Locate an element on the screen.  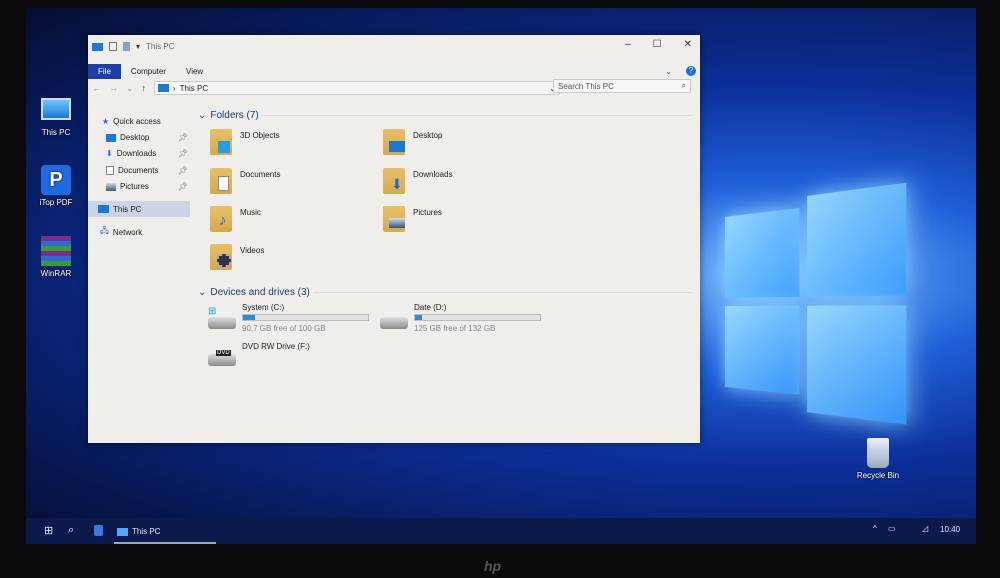
pdf-app-icon: P is located at coordinates (56, 180).